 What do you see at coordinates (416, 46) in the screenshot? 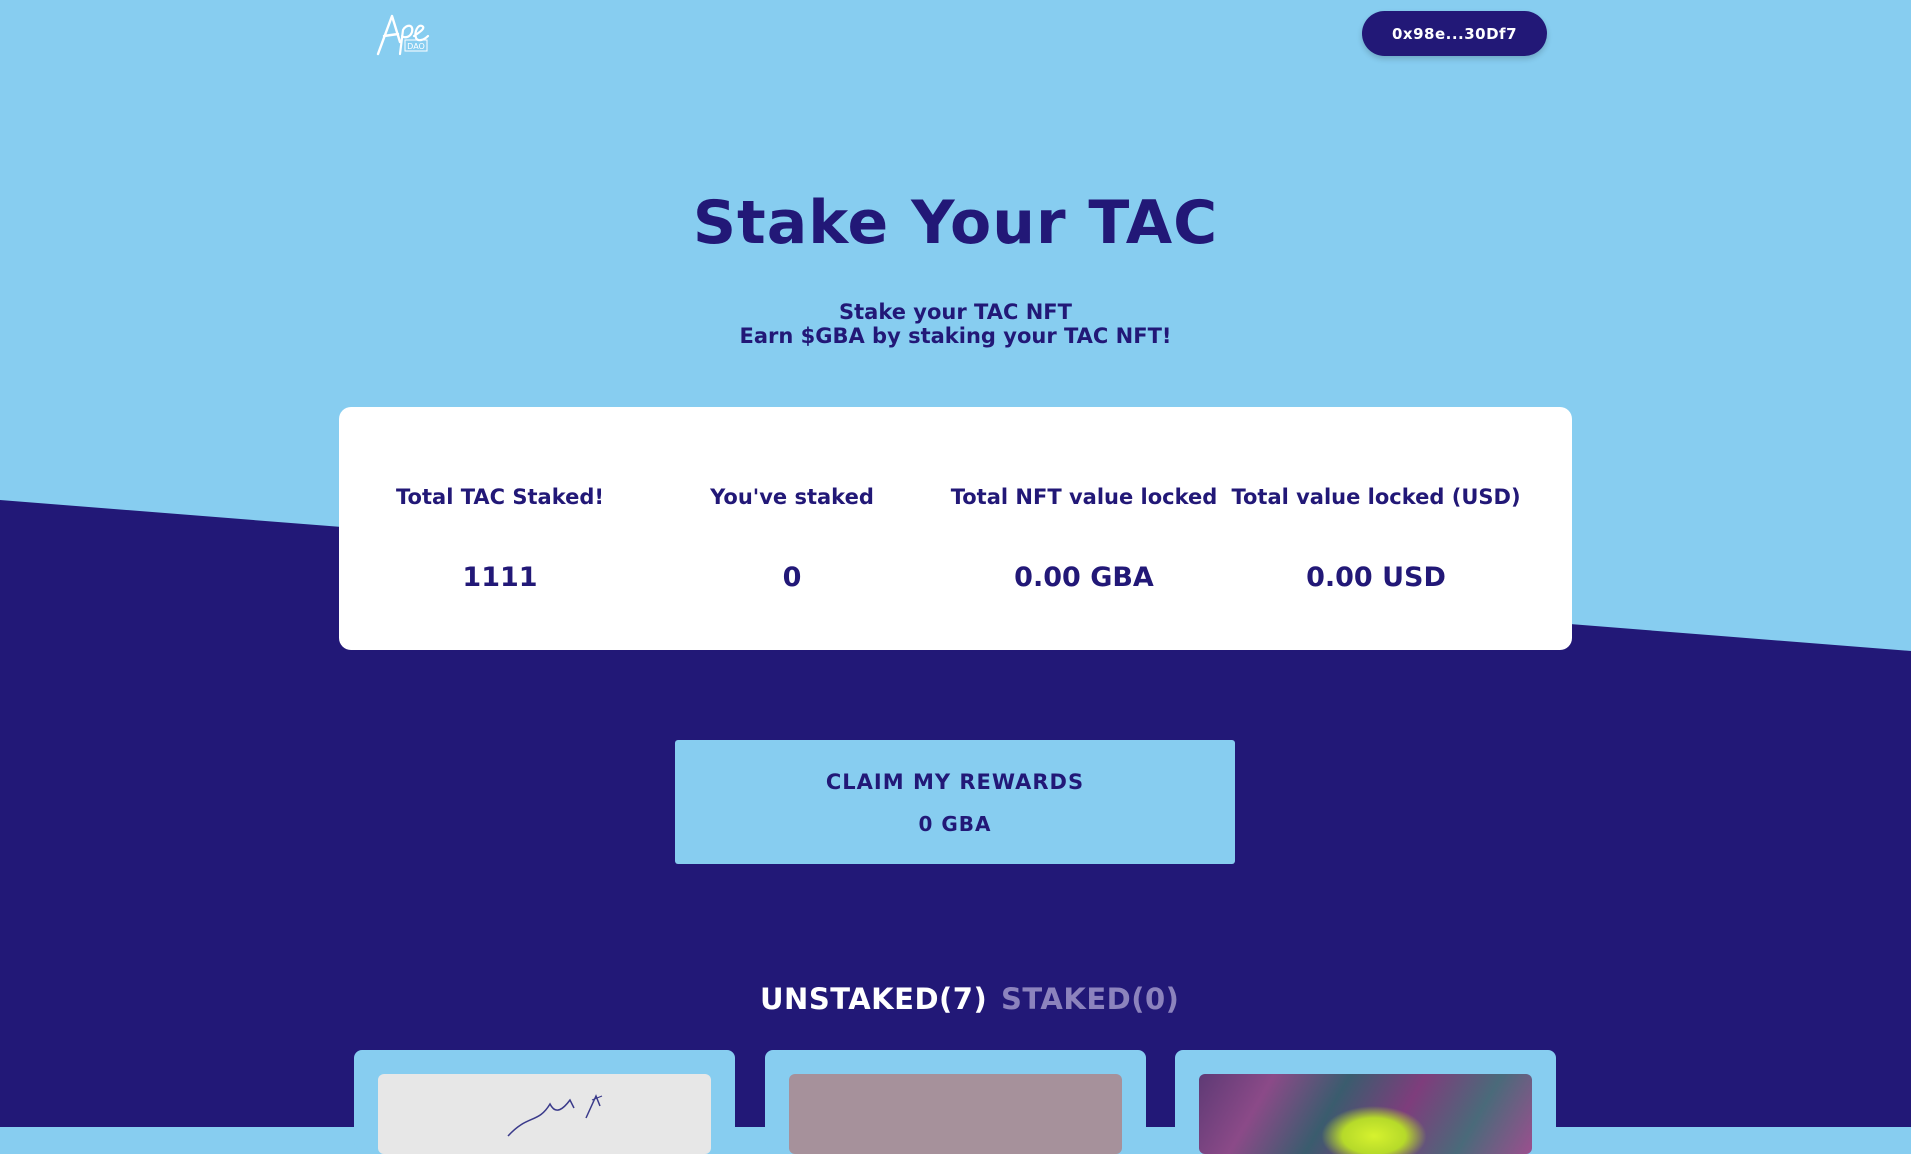
I see `svg-text: DAO` at bounding box center [416, 46].